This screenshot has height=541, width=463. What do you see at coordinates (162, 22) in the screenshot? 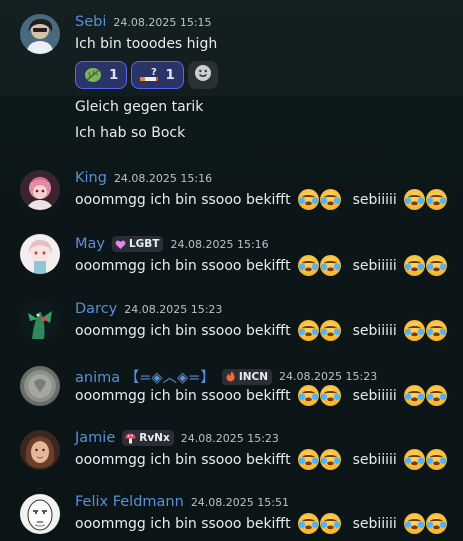
I see `timestamp: 24.08.2025 15:15` at bounding box center [162, 22].